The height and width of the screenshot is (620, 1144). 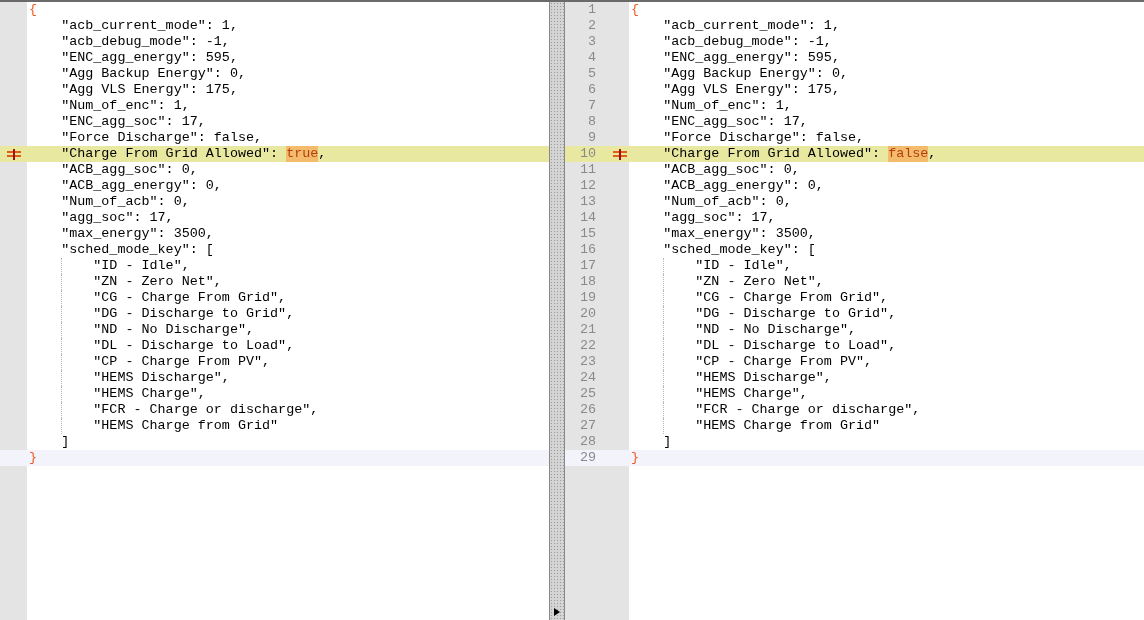 I want to click on line-number: 10, so click(x=587, y=154).